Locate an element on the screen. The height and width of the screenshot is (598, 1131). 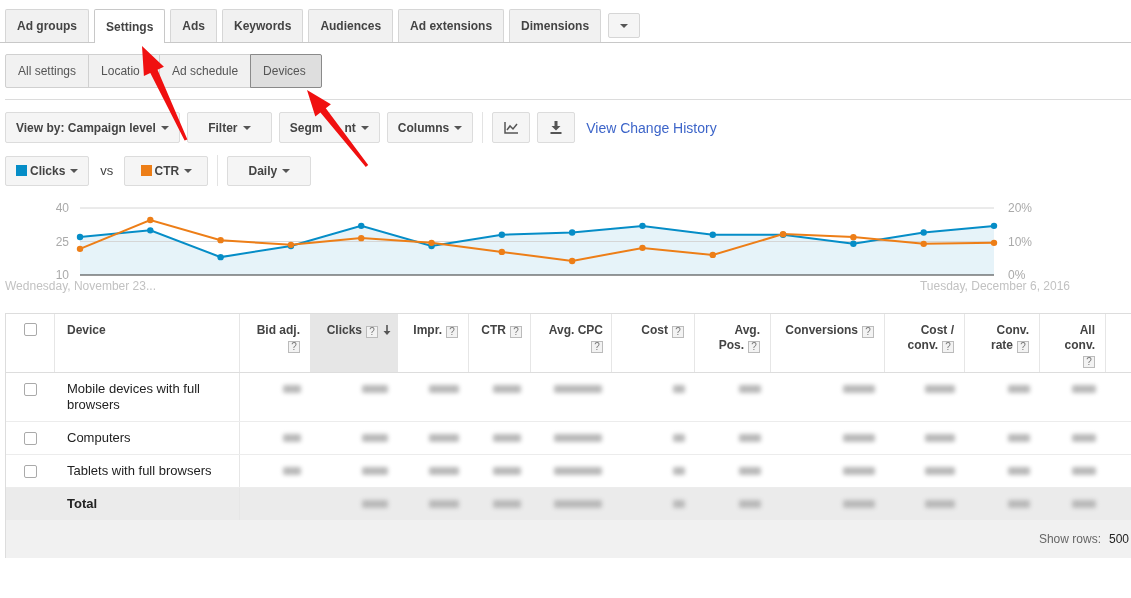
column-header: Cost / conv. ? is located at coordinates (925, 343).